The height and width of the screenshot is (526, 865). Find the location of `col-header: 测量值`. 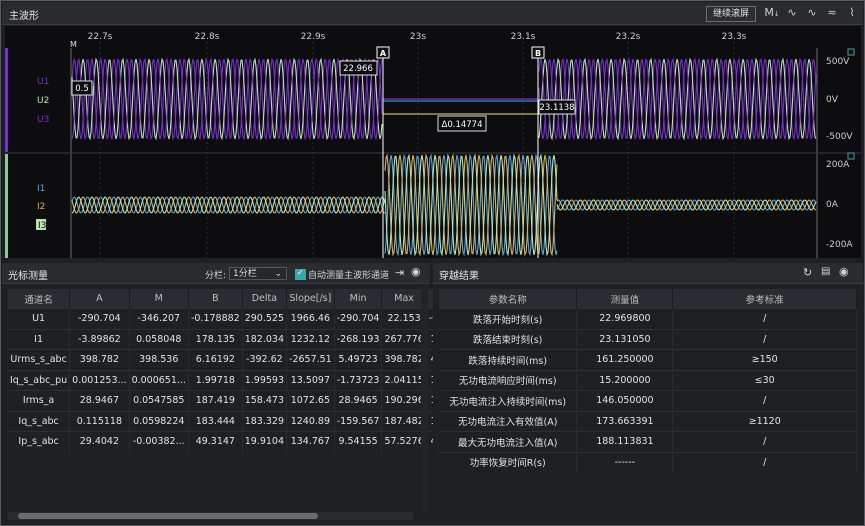

col-header: 测量值 is located at coordinates (625, 299).